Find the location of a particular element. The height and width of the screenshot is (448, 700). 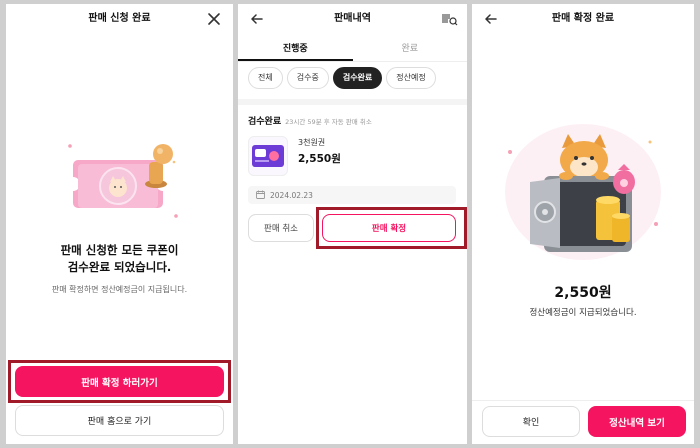

filter-chips: 전체 검수중 검수완료 정산예정 is located at coordinates (342, 78).